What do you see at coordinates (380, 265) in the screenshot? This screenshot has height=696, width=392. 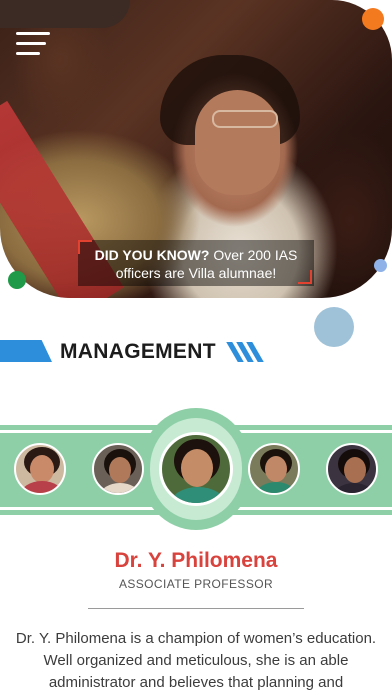 I see `decor-dot-blue-small` at bounding box center [380, 265].